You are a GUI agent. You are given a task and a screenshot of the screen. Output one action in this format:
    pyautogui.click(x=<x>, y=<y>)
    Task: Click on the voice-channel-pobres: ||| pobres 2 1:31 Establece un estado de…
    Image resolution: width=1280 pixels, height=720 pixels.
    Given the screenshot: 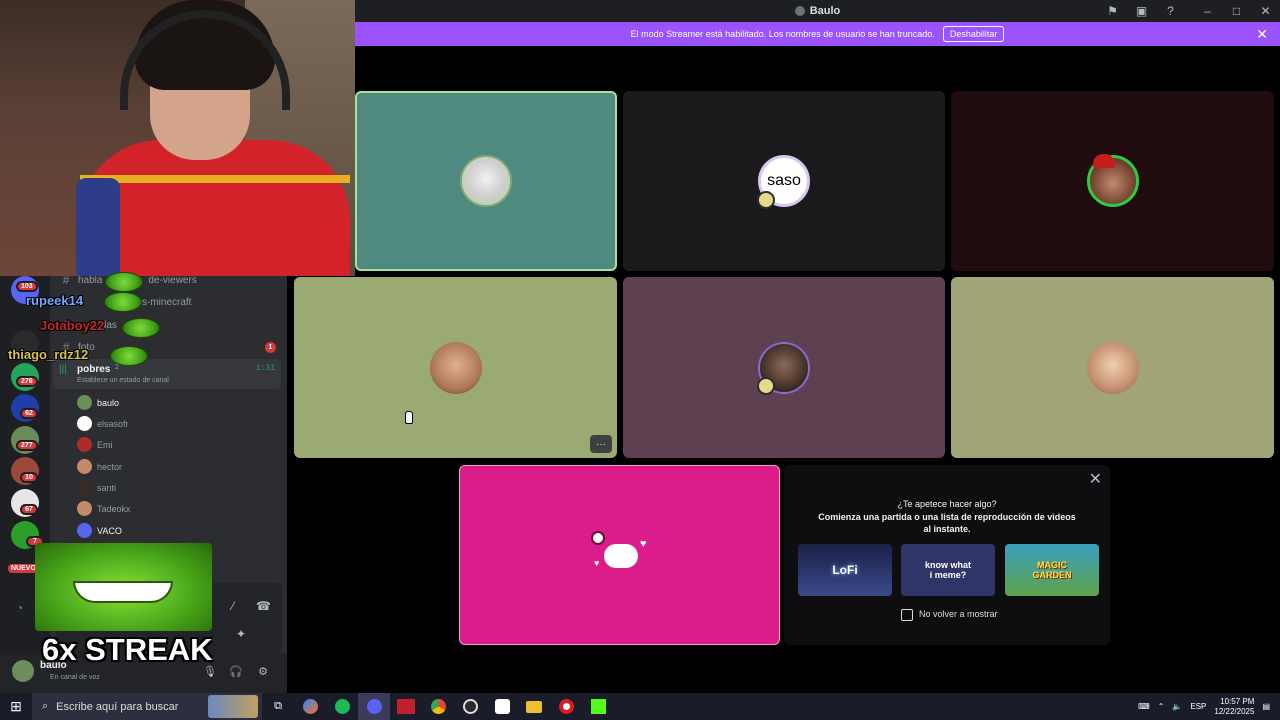 What is the action you would take?
    pyautogui.click(x=167, y=374)
    